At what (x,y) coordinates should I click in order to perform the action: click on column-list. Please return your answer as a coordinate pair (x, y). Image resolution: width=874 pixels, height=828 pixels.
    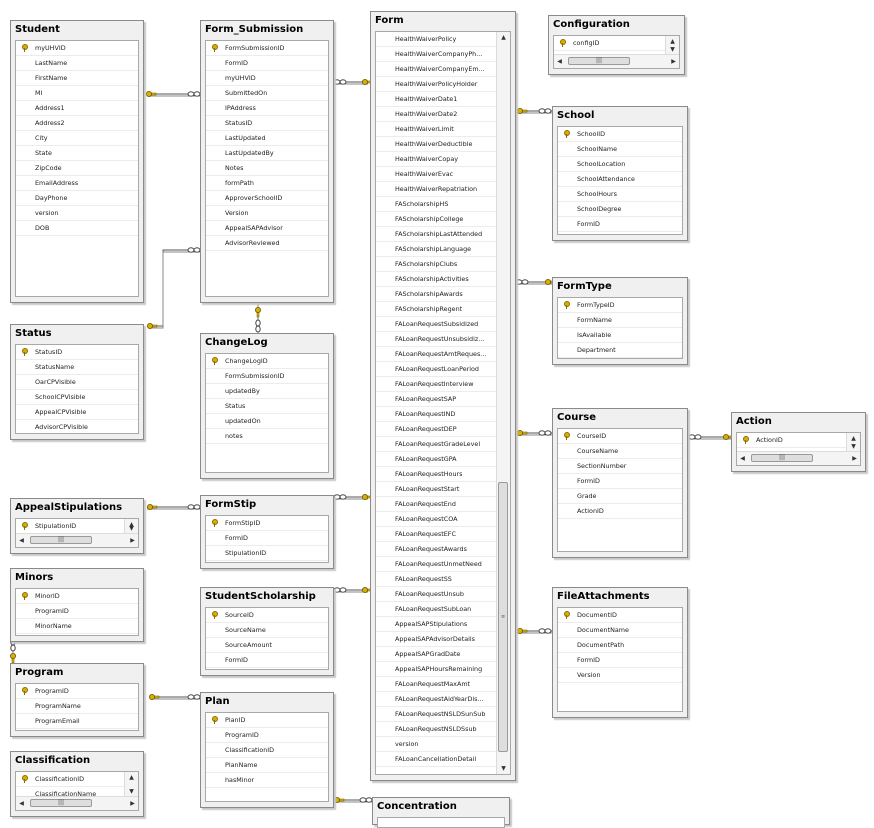
    Looking at the image, I should click on (441, 822).